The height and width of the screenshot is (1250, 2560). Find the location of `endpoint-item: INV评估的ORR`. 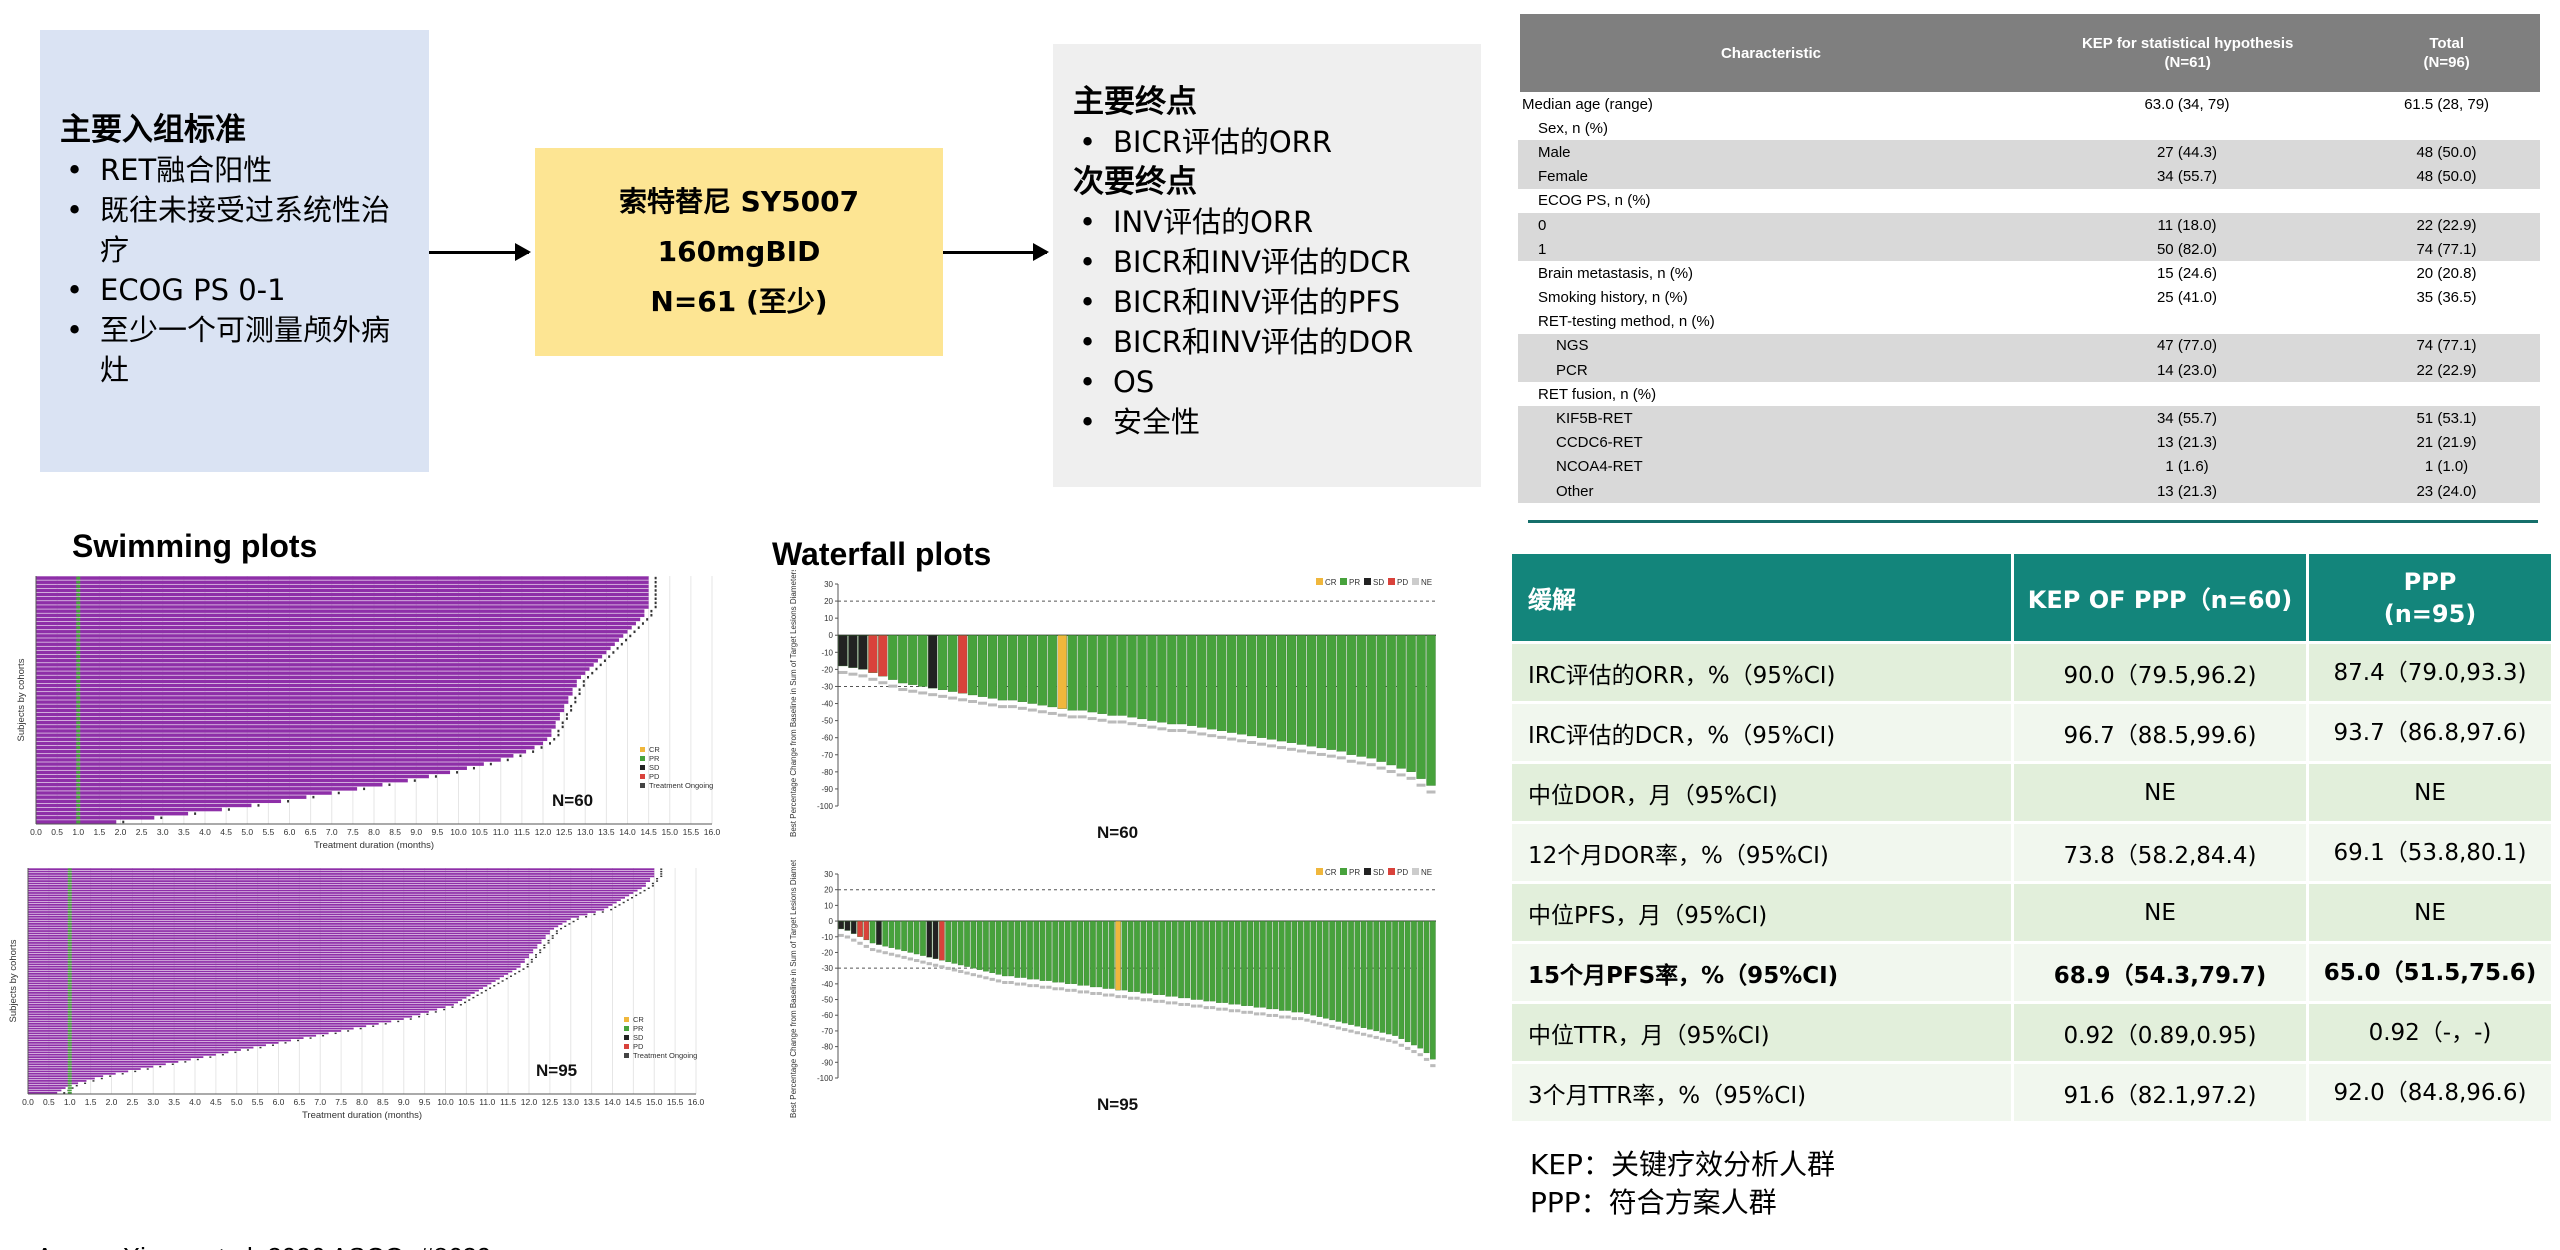

endpoint-item: INV评估的ORR is located at coordinates (1267, 222).